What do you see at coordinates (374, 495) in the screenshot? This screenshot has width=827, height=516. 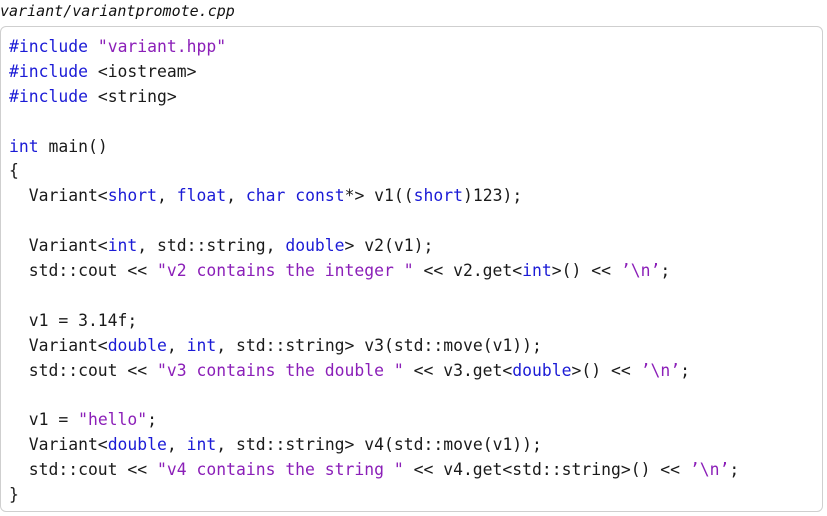 I see `code-line: }` at bounding box center [374, 495].